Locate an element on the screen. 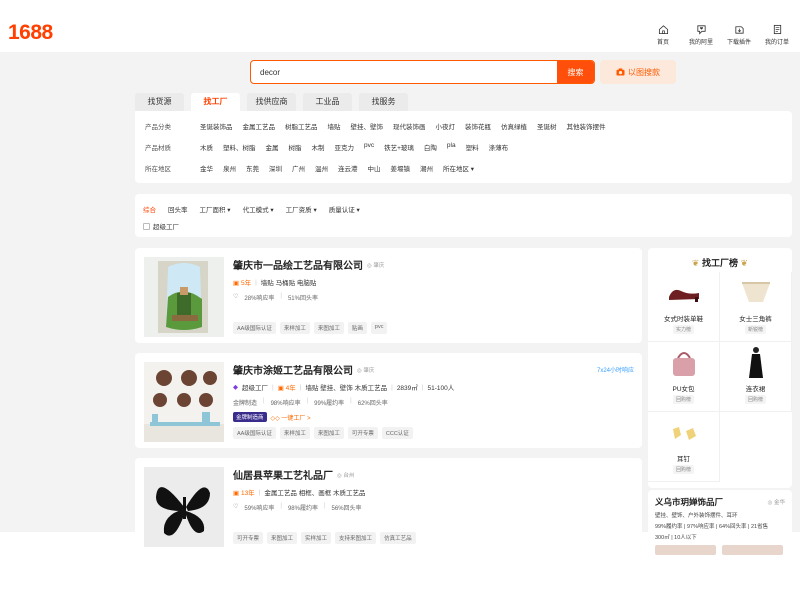 The width and height of the screenshot is (800, 600). filter-option: 塑料 is located at coordinates (472, 147).